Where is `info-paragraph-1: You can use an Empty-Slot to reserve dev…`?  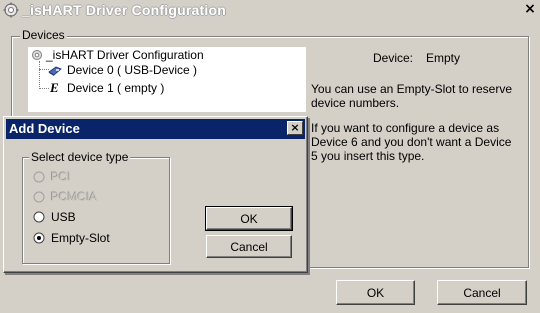 info-paragraph-1: You can use an Empty-Slot to reserve dev… is located at coordinates (411, 96).